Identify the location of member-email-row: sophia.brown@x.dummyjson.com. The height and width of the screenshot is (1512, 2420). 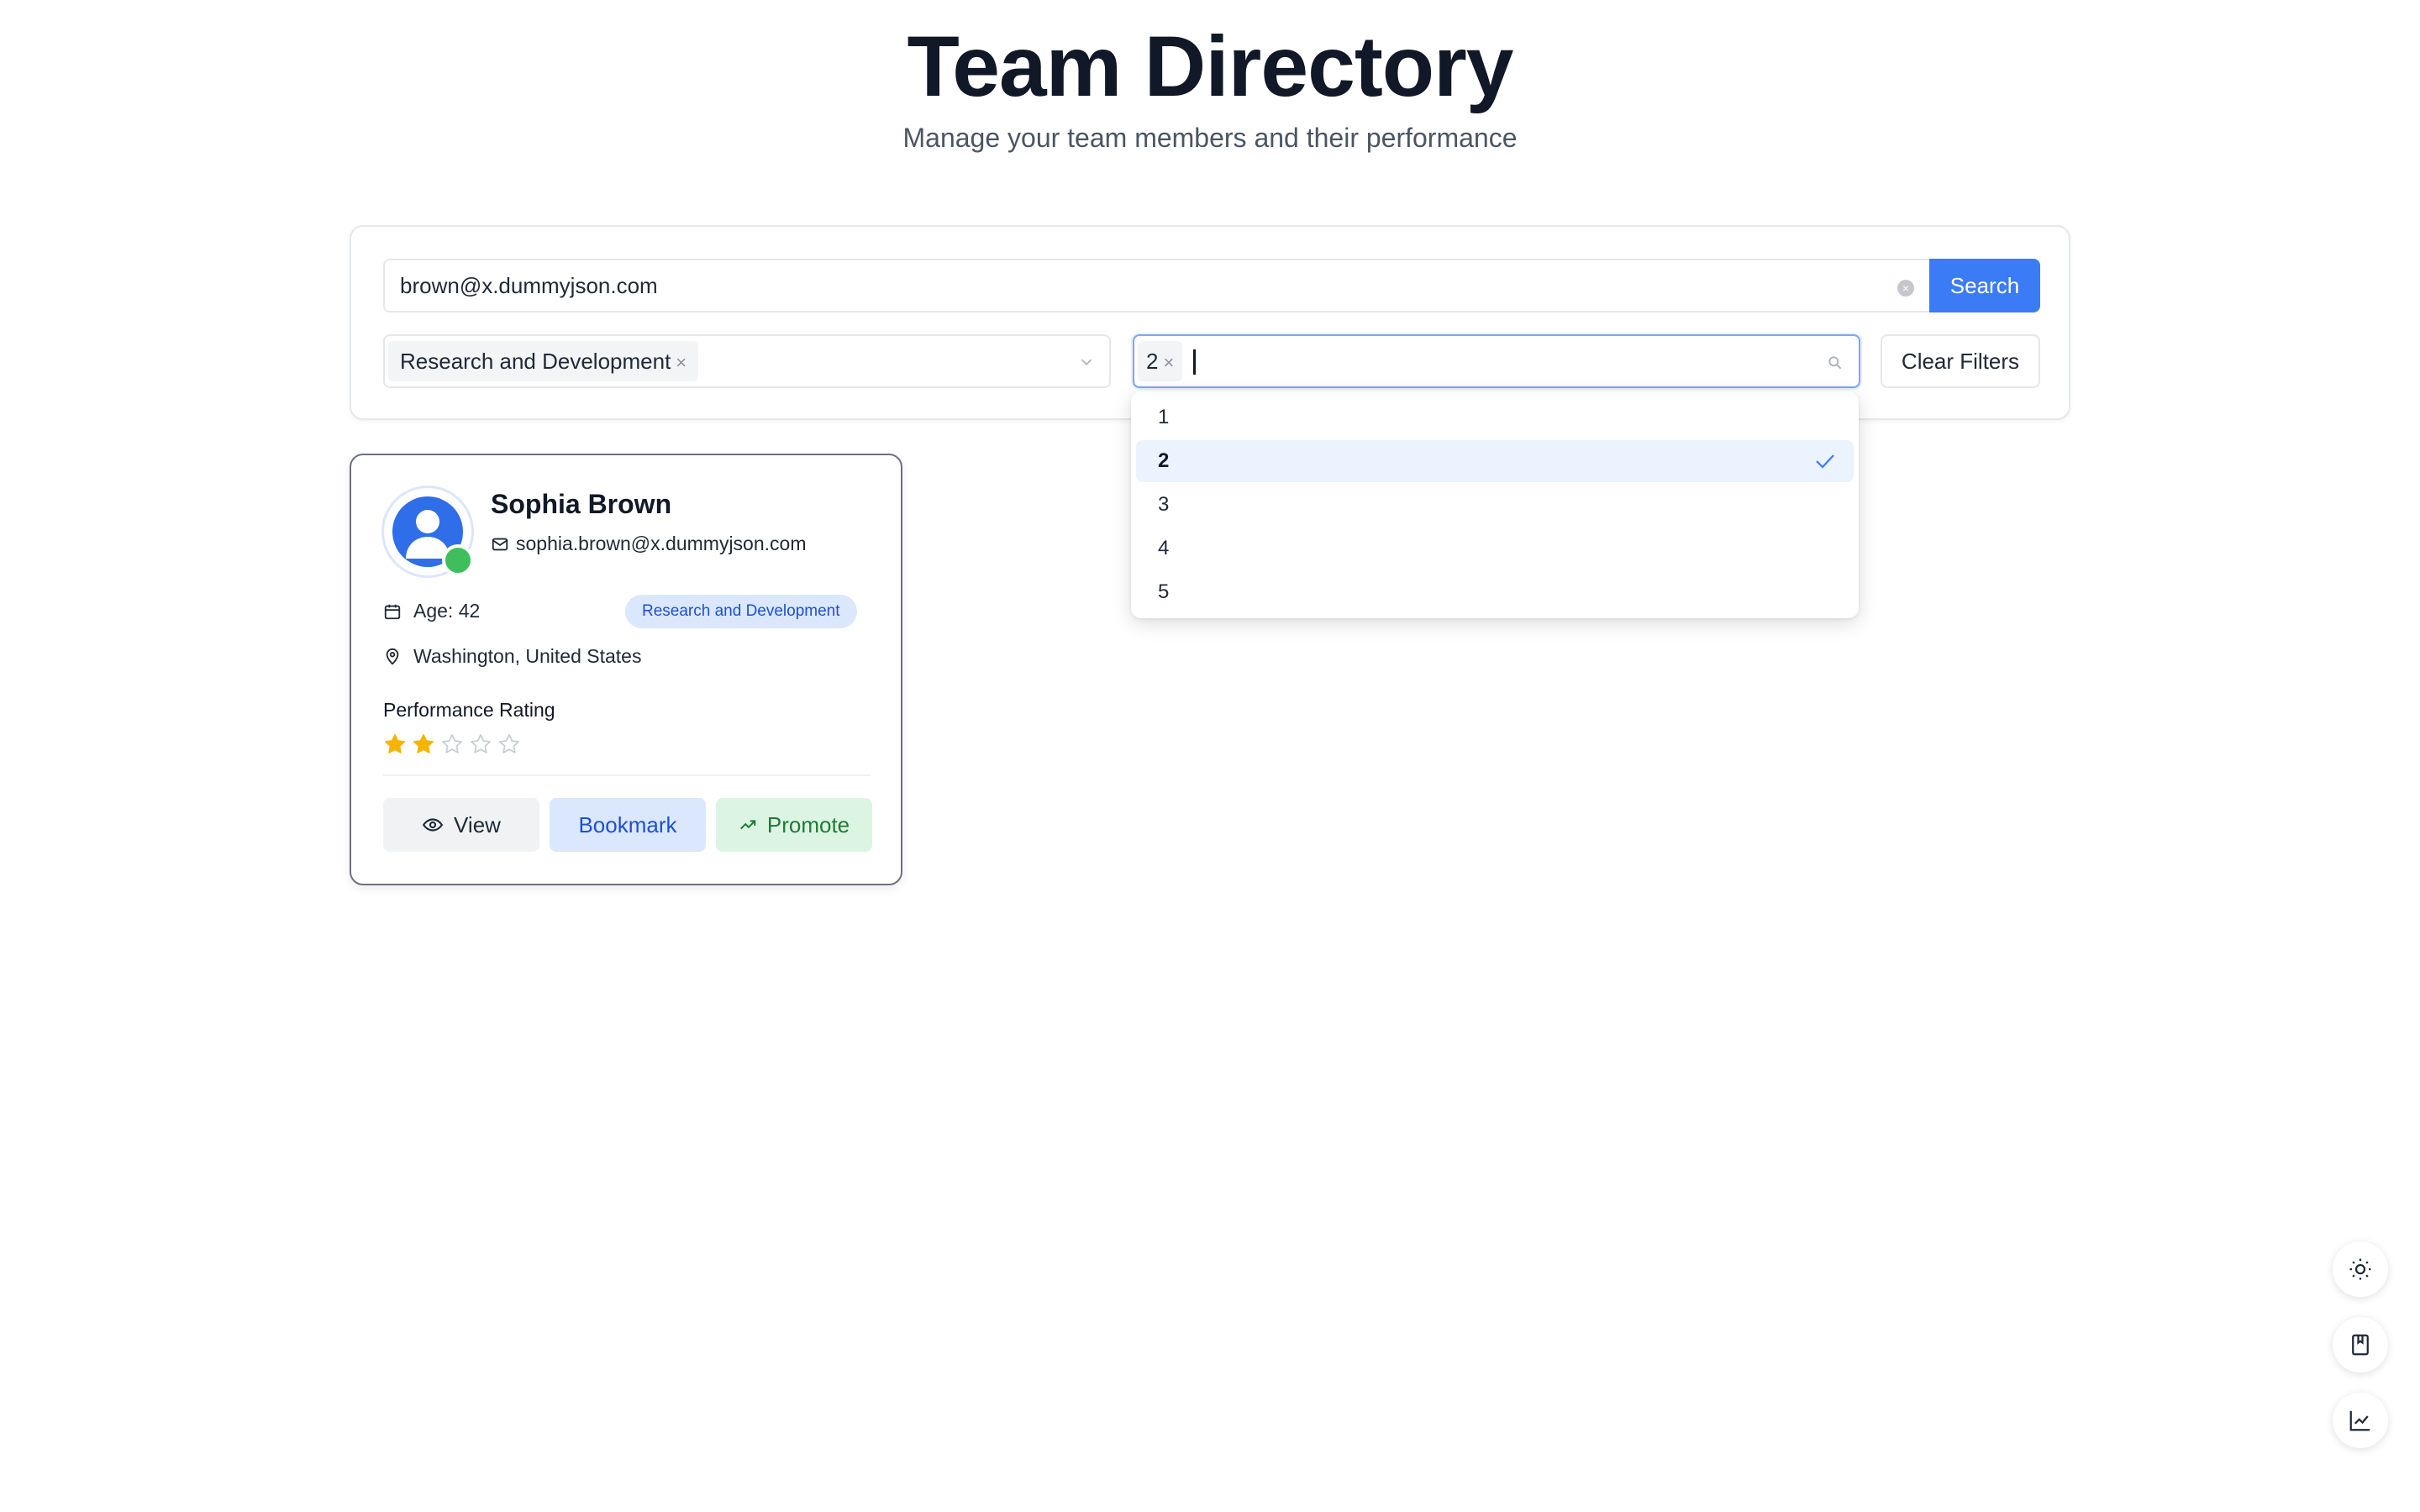
(648, 544).